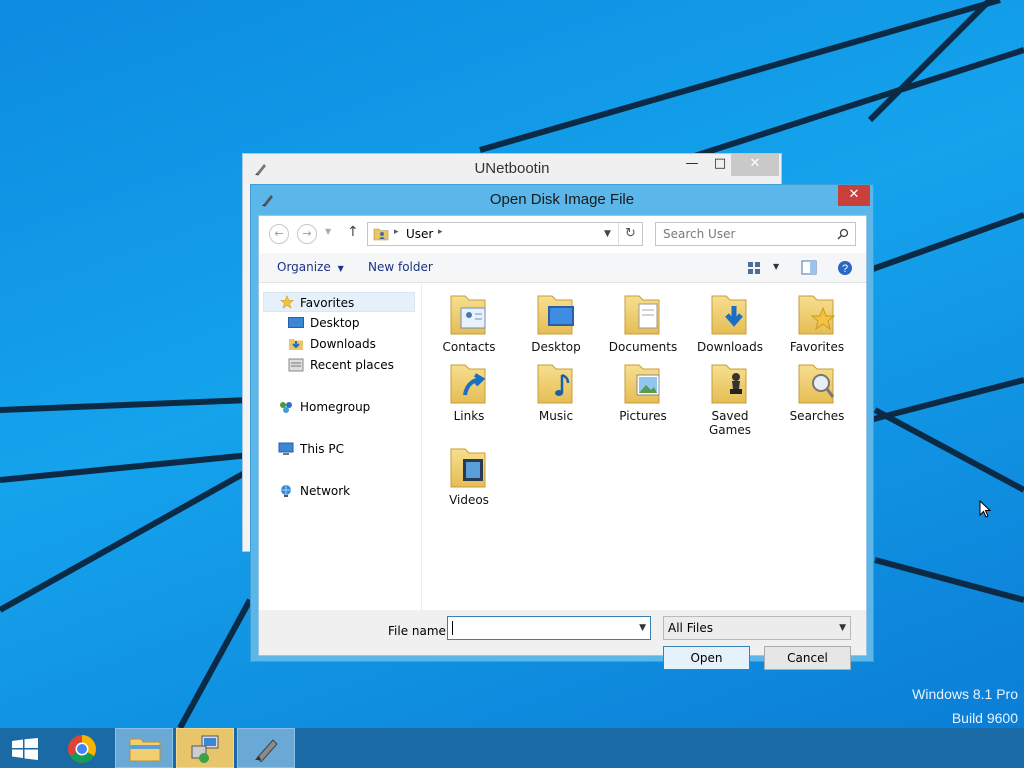  I want to click on unetbootin-titlebar: UNetbootin — □ ✕, so click(512, 169).